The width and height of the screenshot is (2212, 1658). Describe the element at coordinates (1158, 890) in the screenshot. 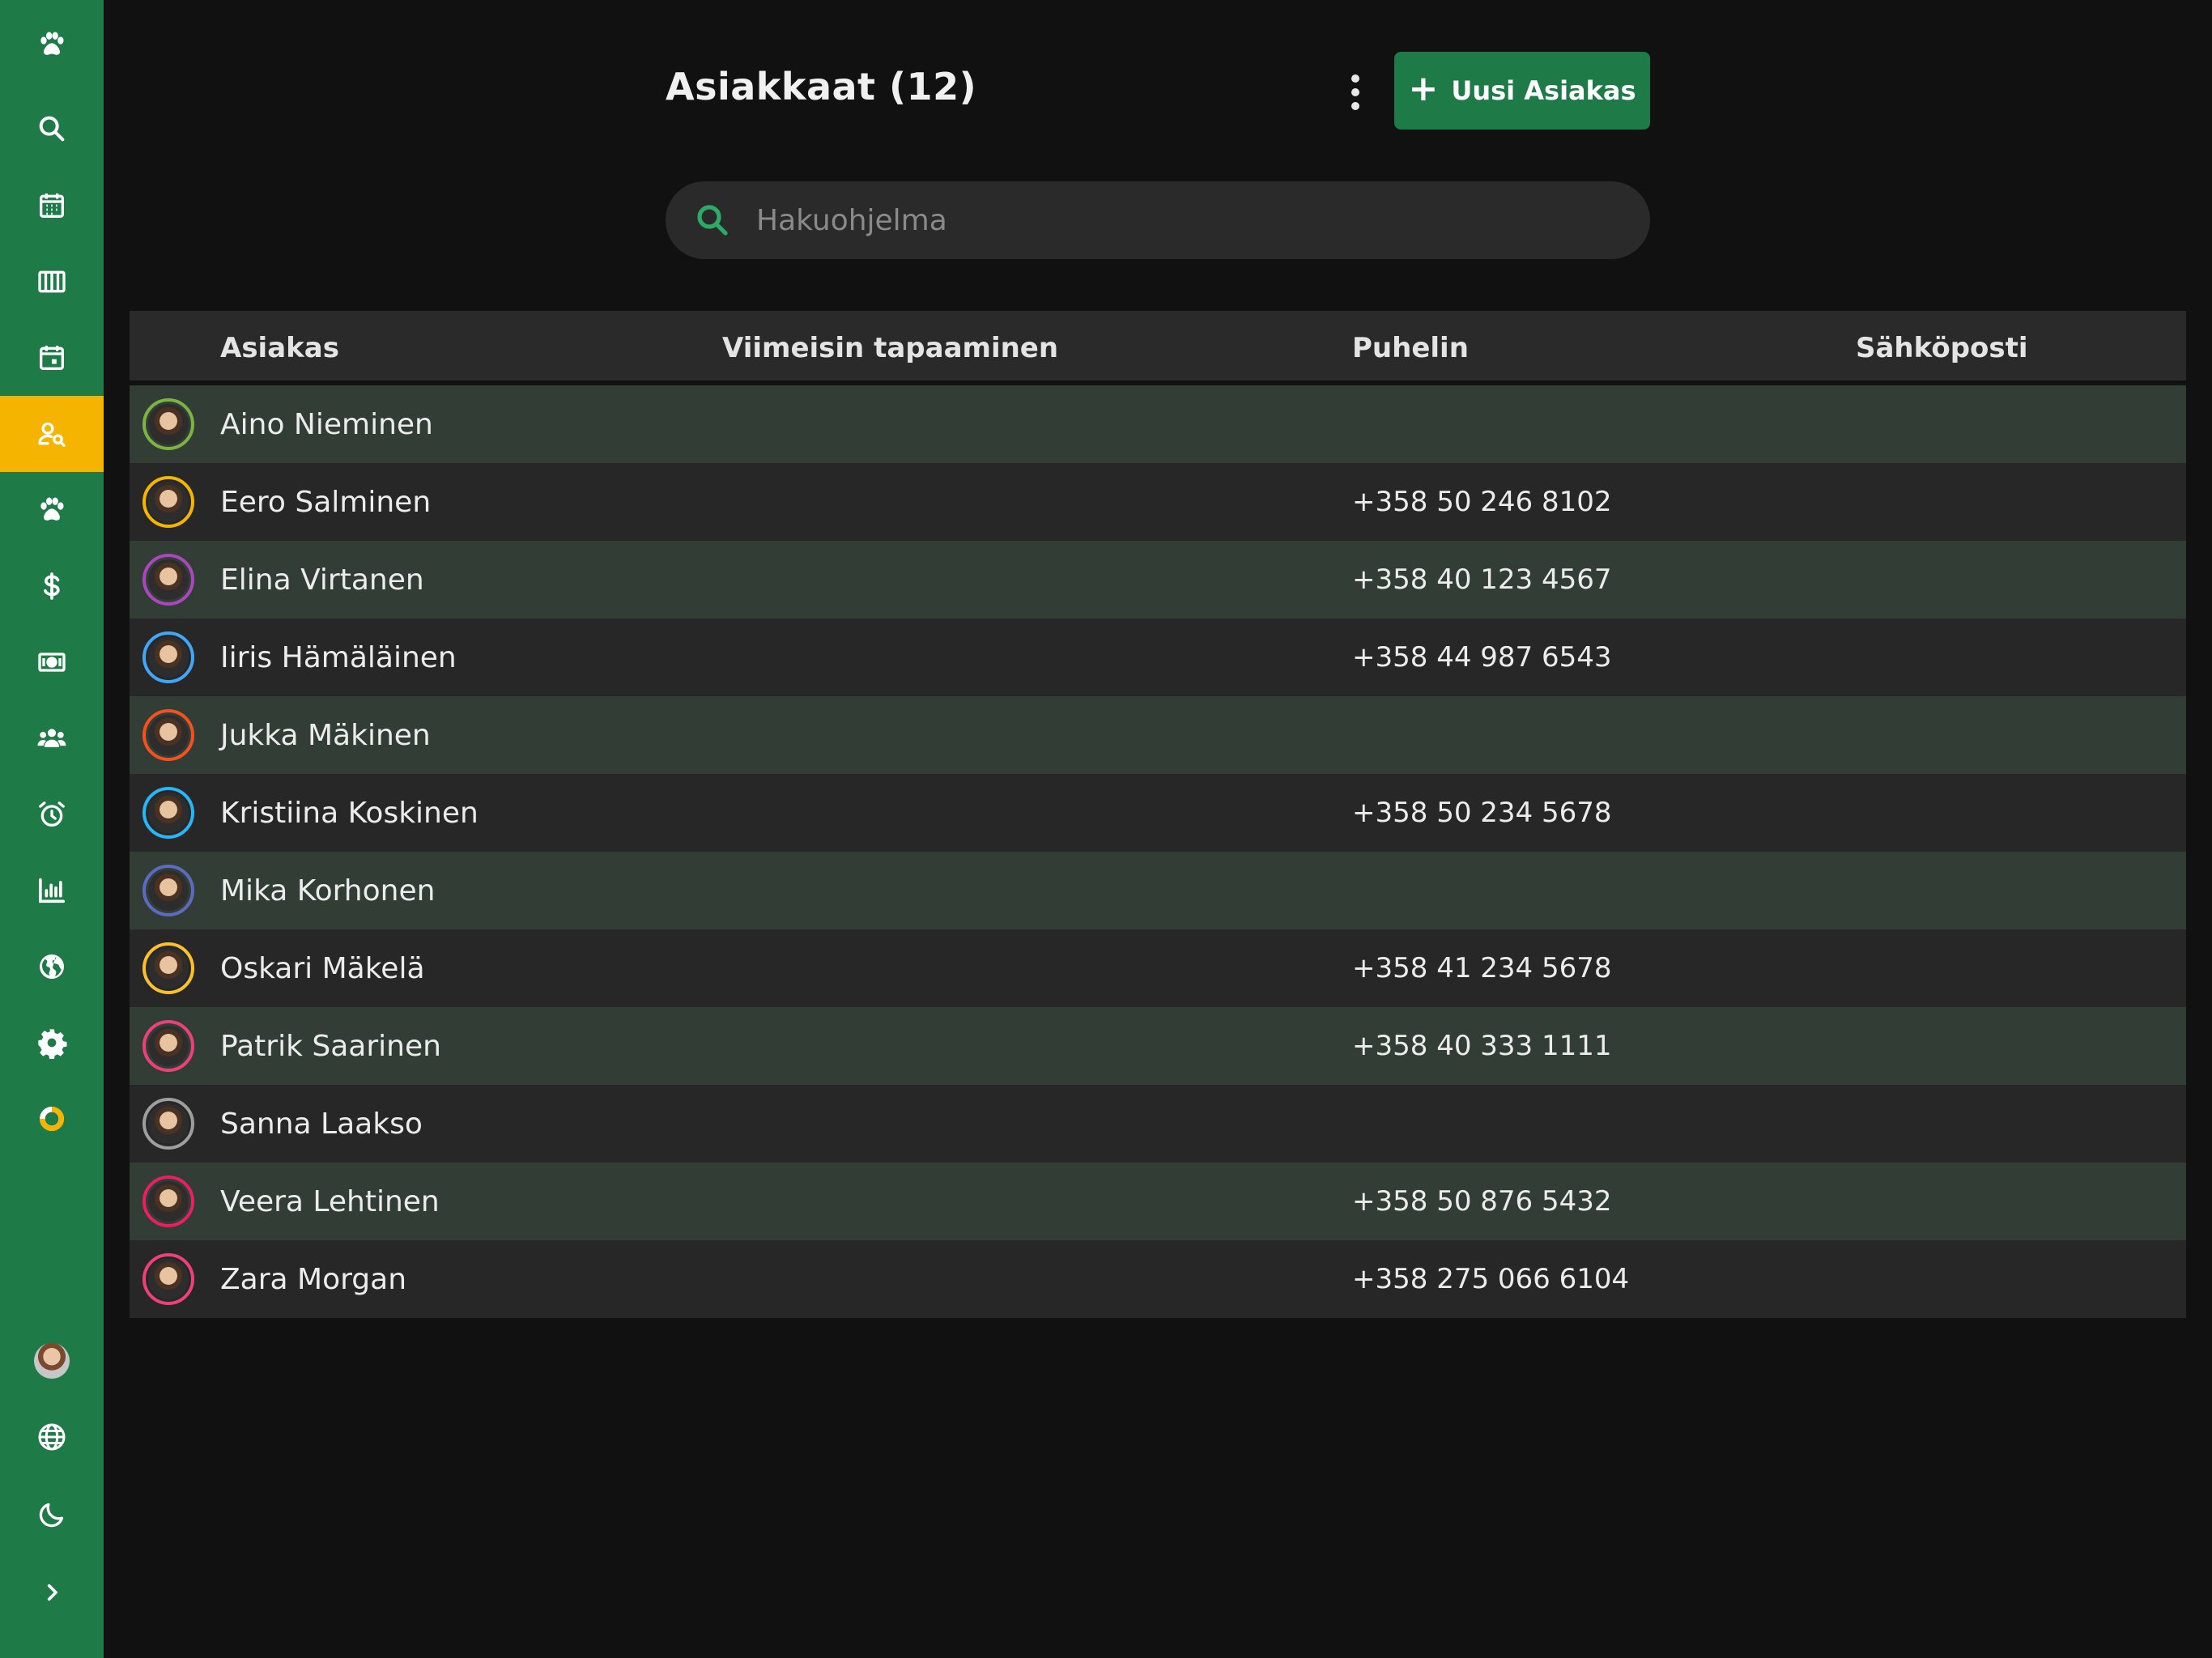

I see `table-row: Mika Korhonen` at that location.